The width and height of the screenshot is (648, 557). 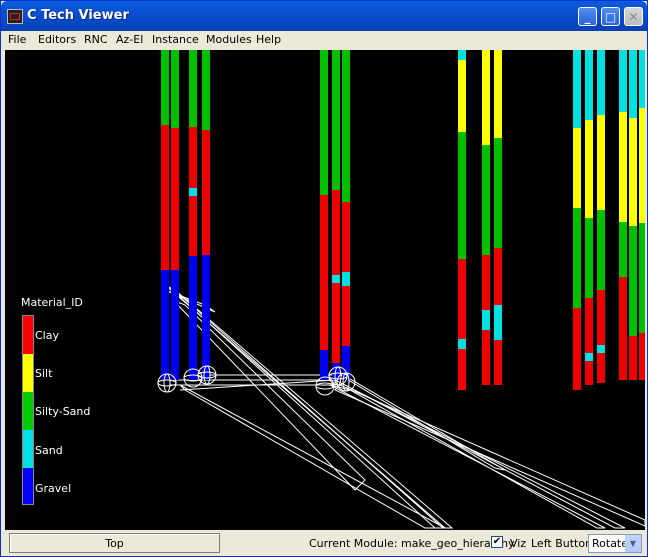 I want to click on chevron-down-icon: ▼, so click(x=633, y=543).